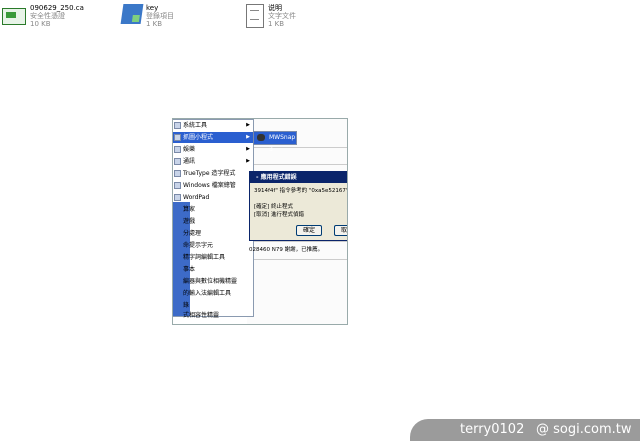  What do you see at coordinates (298, 177) in the screenshot?
I see `dialog-title: - 應用程式錯誤` at bounding box center [298, 177].